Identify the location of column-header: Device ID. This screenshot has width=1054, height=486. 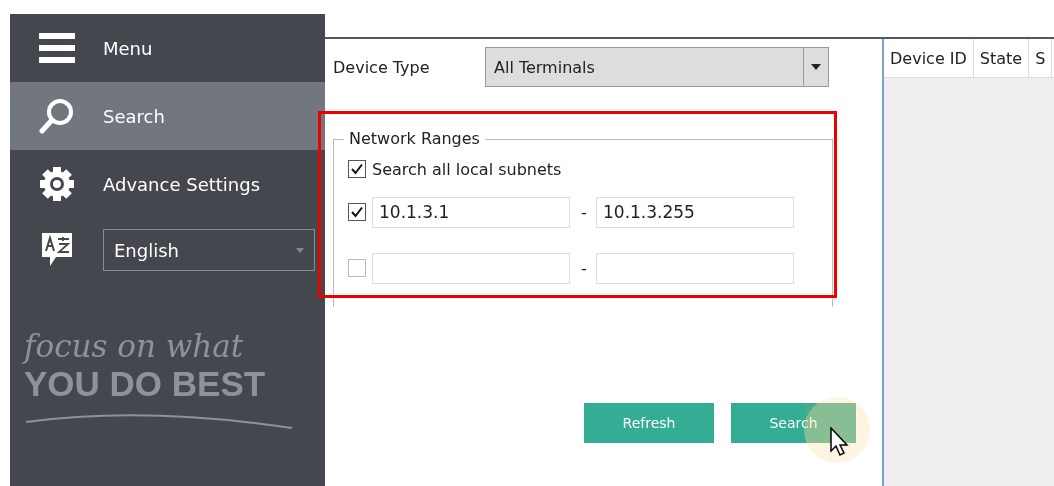
(929, 58).